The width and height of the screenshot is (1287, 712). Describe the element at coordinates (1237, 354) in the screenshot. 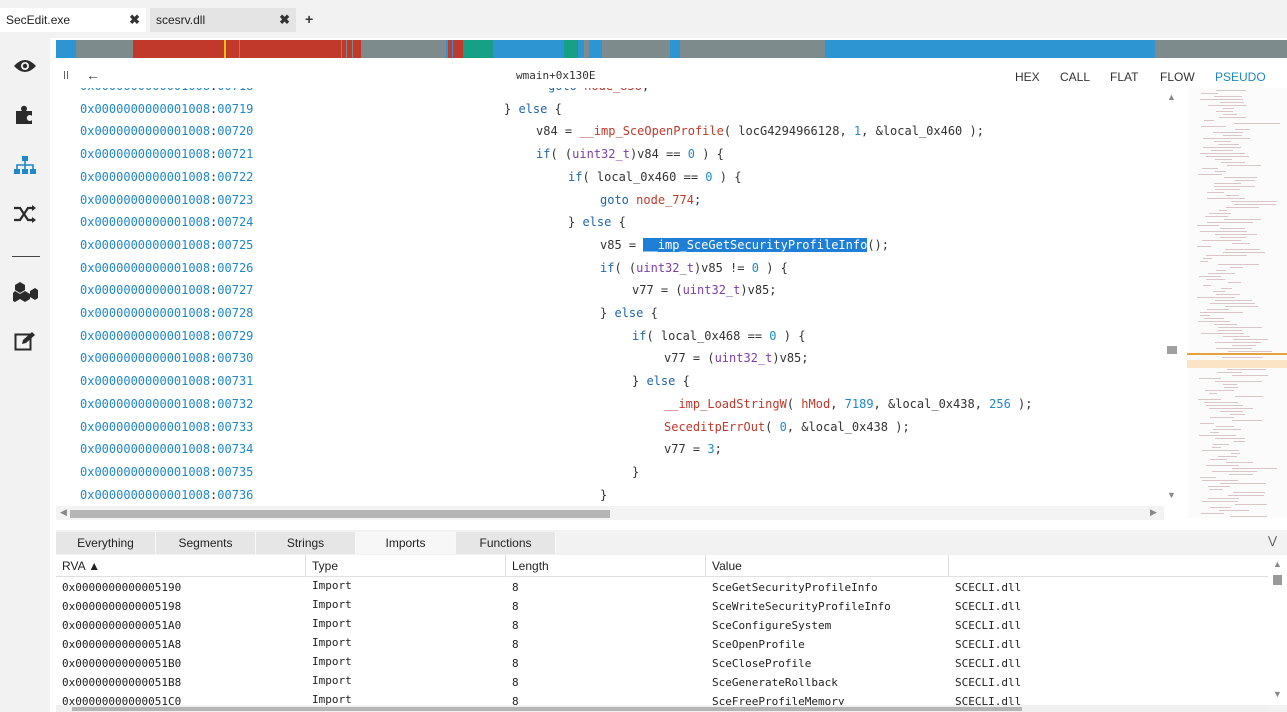

I see `minimap-viewport-marker` at that location.